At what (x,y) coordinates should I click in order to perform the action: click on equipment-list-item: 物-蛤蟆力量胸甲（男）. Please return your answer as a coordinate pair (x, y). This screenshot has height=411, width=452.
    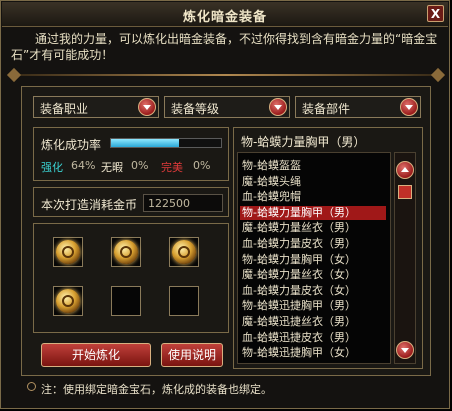
    Looking at the image, I should click on (313, 212).